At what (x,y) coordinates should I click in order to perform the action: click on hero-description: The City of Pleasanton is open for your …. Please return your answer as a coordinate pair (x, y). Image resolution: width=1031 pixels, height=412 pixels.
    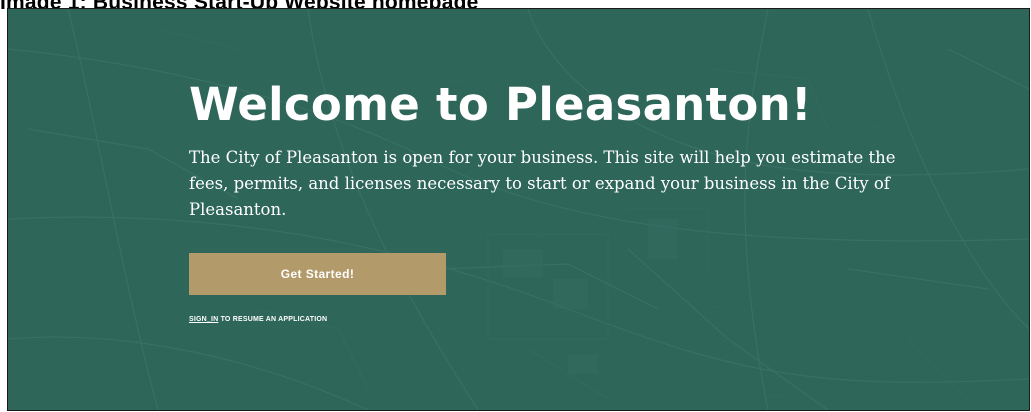
    Looking at the image, I should click on (542, 183).